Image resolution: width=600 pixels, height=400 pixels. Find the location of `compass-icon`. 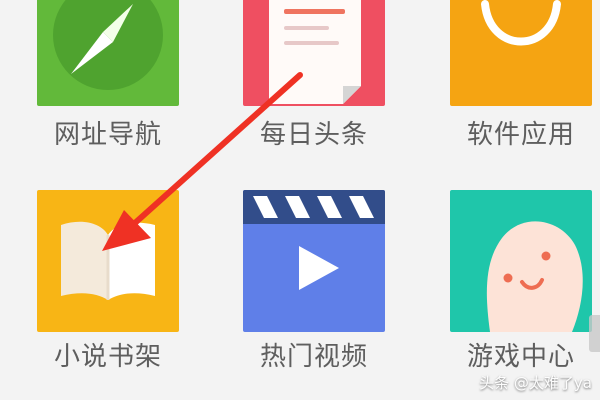

compass-icon is located at coordinates (108, 45).